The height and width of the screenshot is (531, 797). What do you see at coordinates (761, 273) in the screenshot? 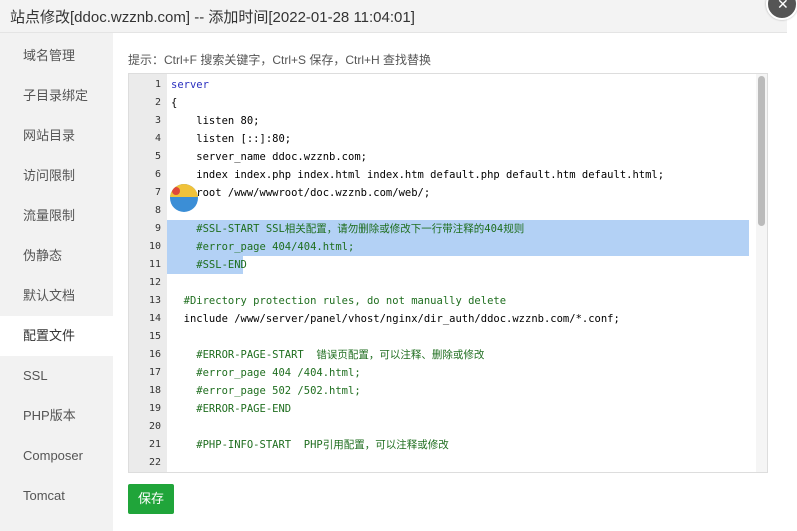
I see `editor-scrollbar` at bounding box center [761, 273].